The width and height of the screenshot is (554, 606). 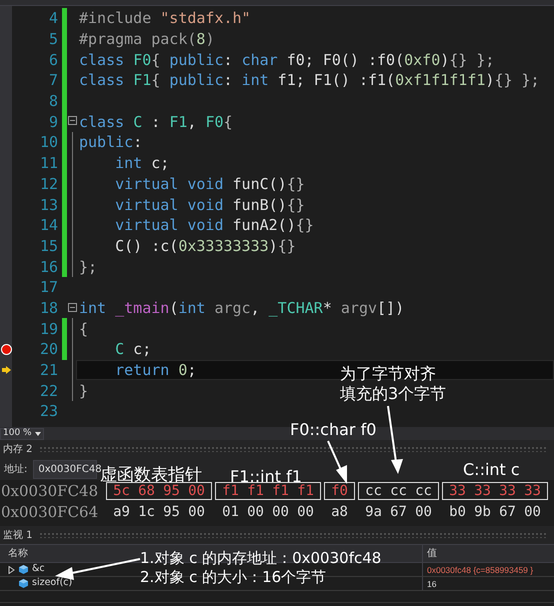 What do you see at coordinates (233, 577) in the screenshot?
I see `annotation: 2.对象 c 的大小：16个字节` at bounding box center [233, 577].